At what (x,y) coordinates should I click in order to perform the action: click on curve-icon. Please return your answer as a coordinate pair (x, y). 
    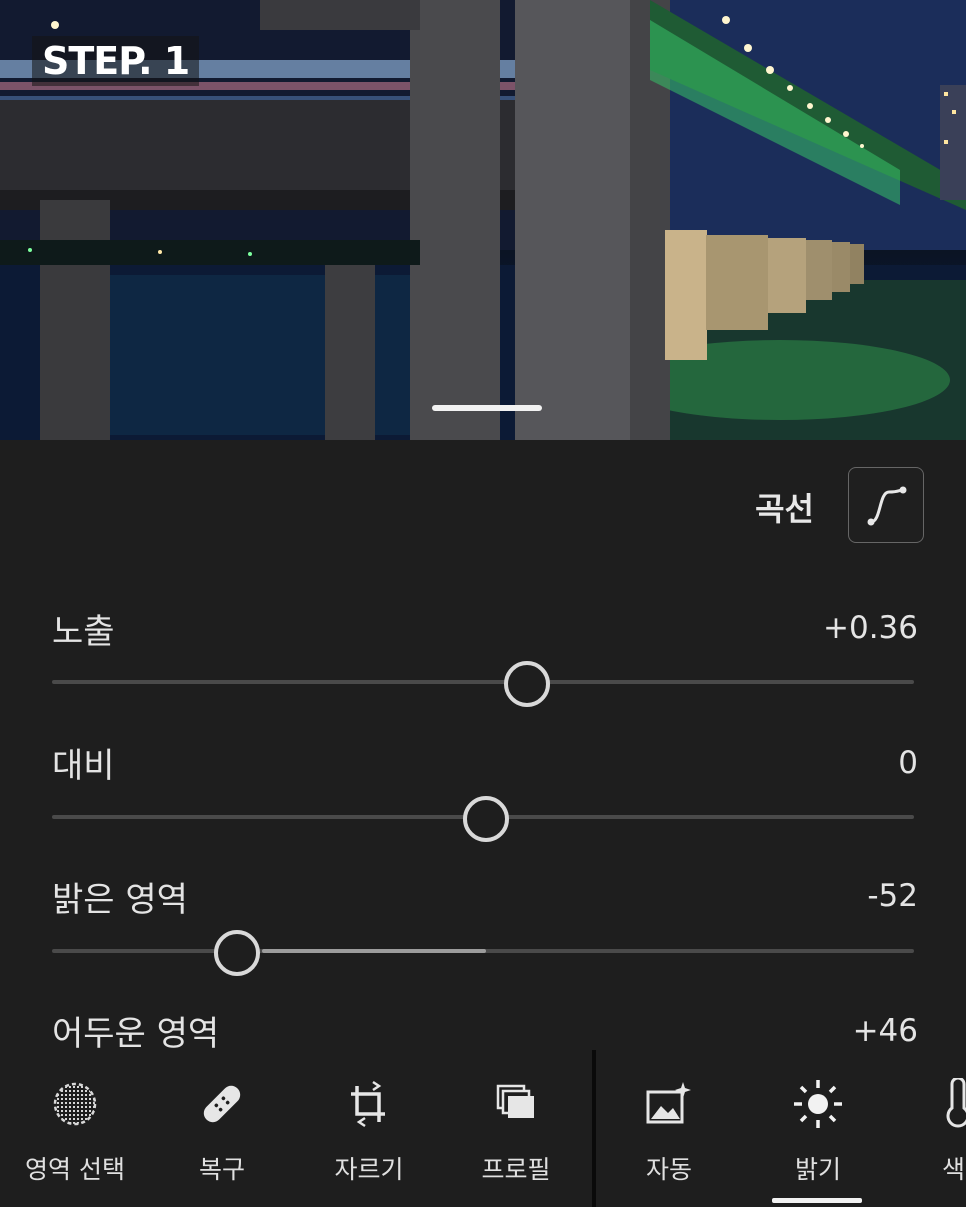
    Looking at the image, I should click on (887, 506).